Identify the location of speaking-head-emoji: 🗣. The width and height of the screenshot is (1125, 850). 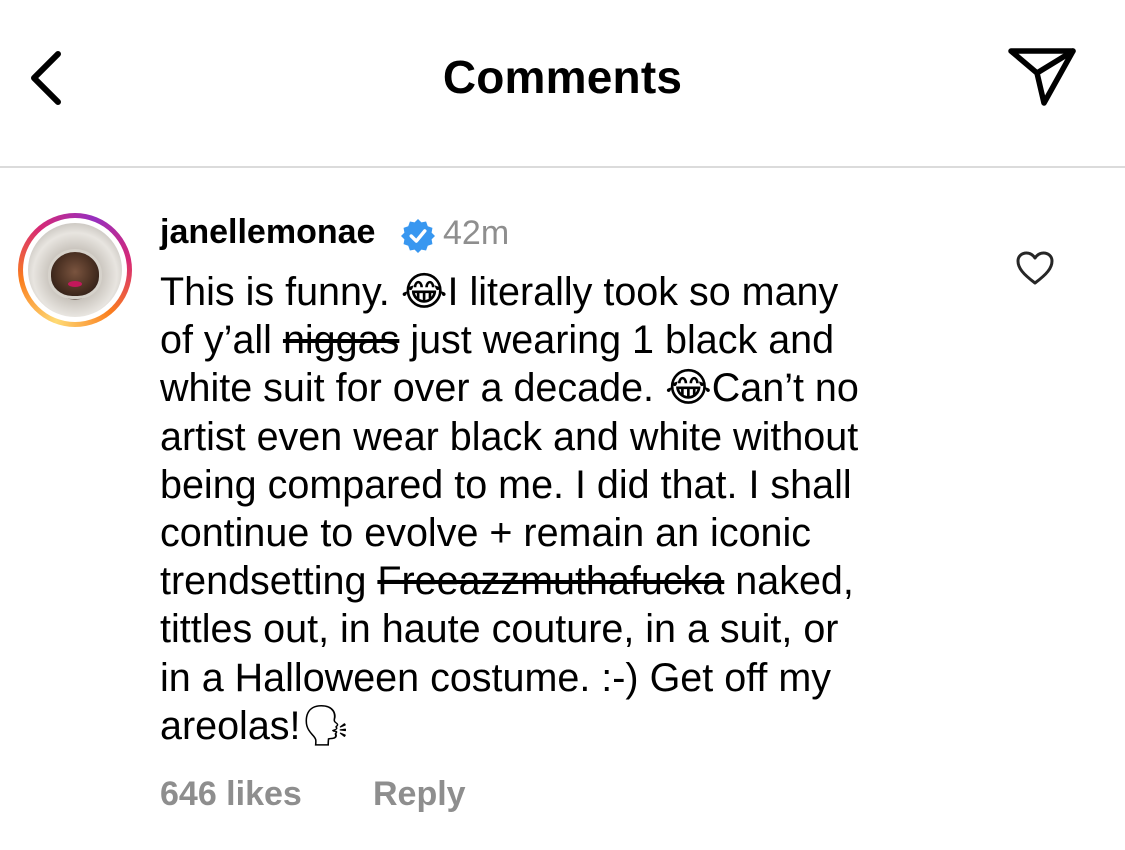
(326, 725).